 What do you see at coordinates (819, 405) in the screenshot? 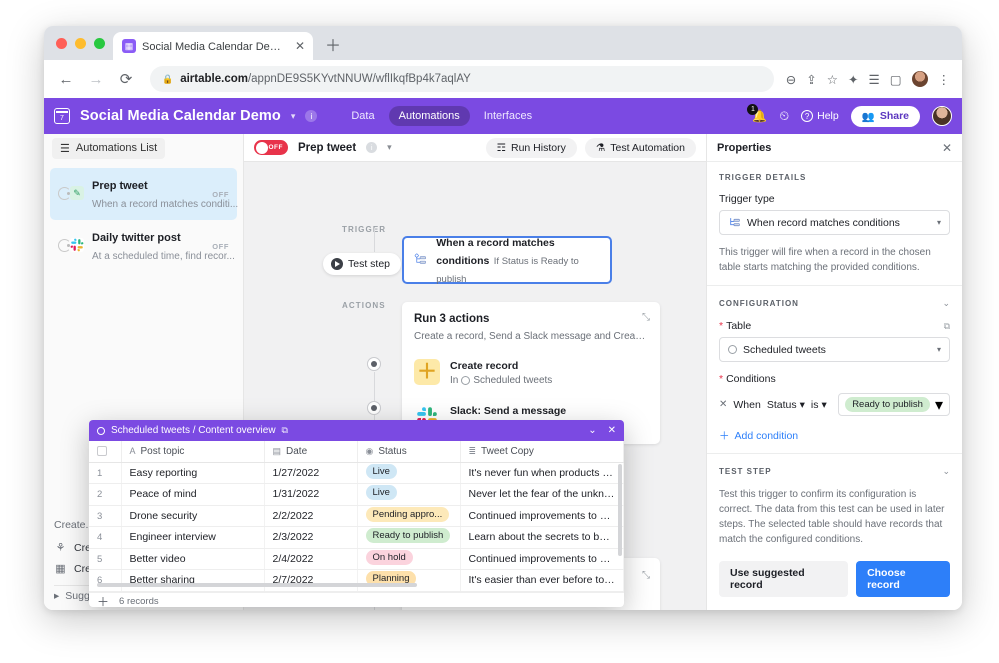
I see `condition-operator-select: is ▾` at bounding box center [819, 405].